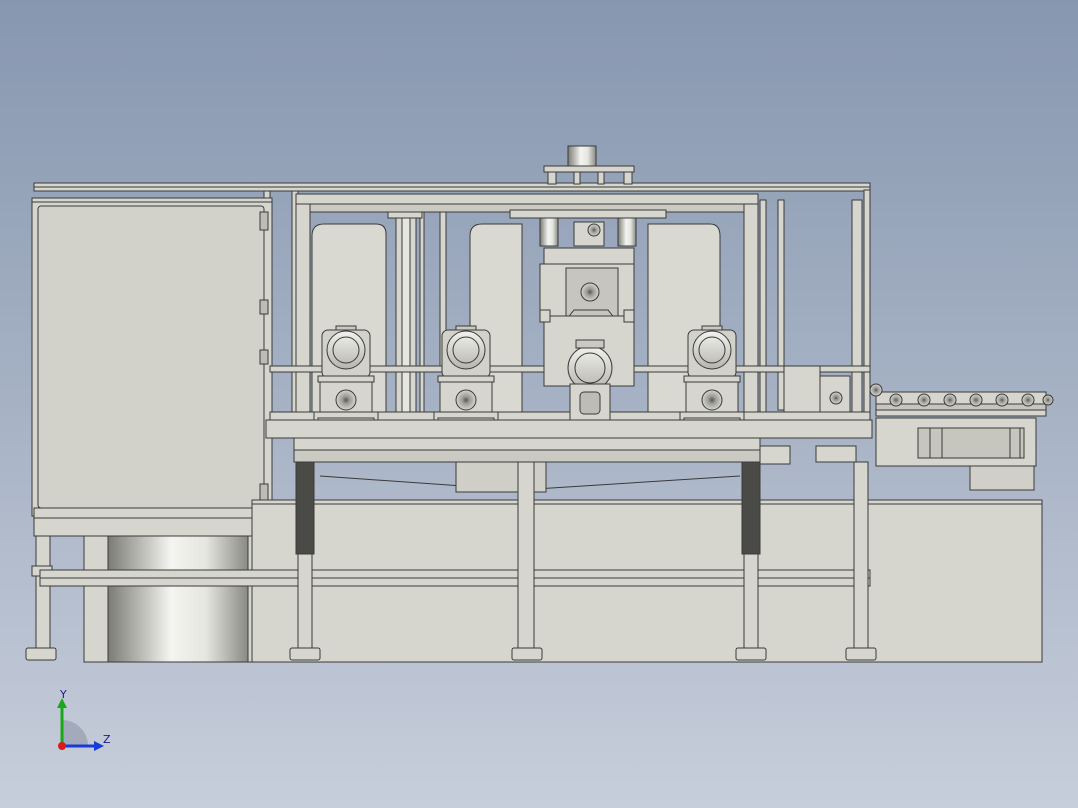 The height and width of the screenshot is (808, 1078). Describe the element at coordinates (62, 746) in the screenshot. I see `x-axis-point` at that location.